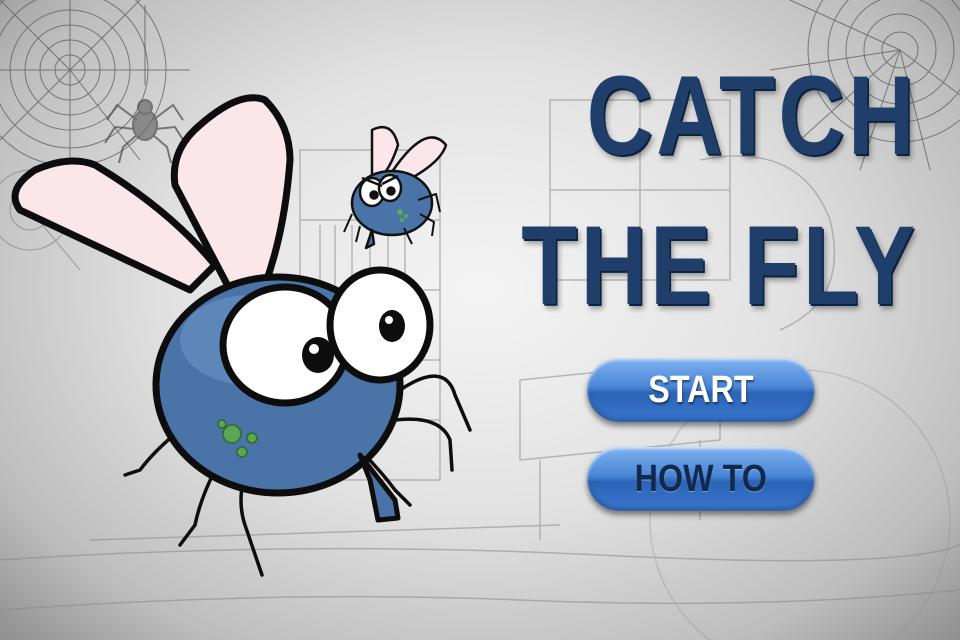  Describe the element at coordinates (719, 265) in the screenshot. I see `game-title-line-2: THE FLY` at that location.